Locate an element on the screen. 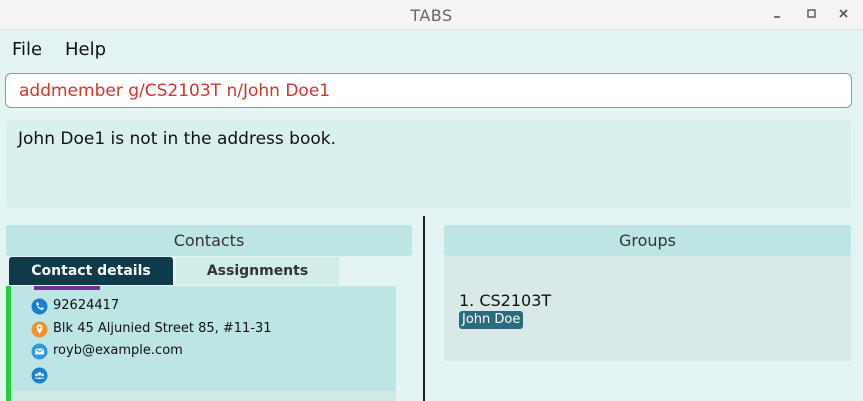 Image resolution: width=863 pixels, height=401 pixels. tag-badge is located at coordinates (67, 288).